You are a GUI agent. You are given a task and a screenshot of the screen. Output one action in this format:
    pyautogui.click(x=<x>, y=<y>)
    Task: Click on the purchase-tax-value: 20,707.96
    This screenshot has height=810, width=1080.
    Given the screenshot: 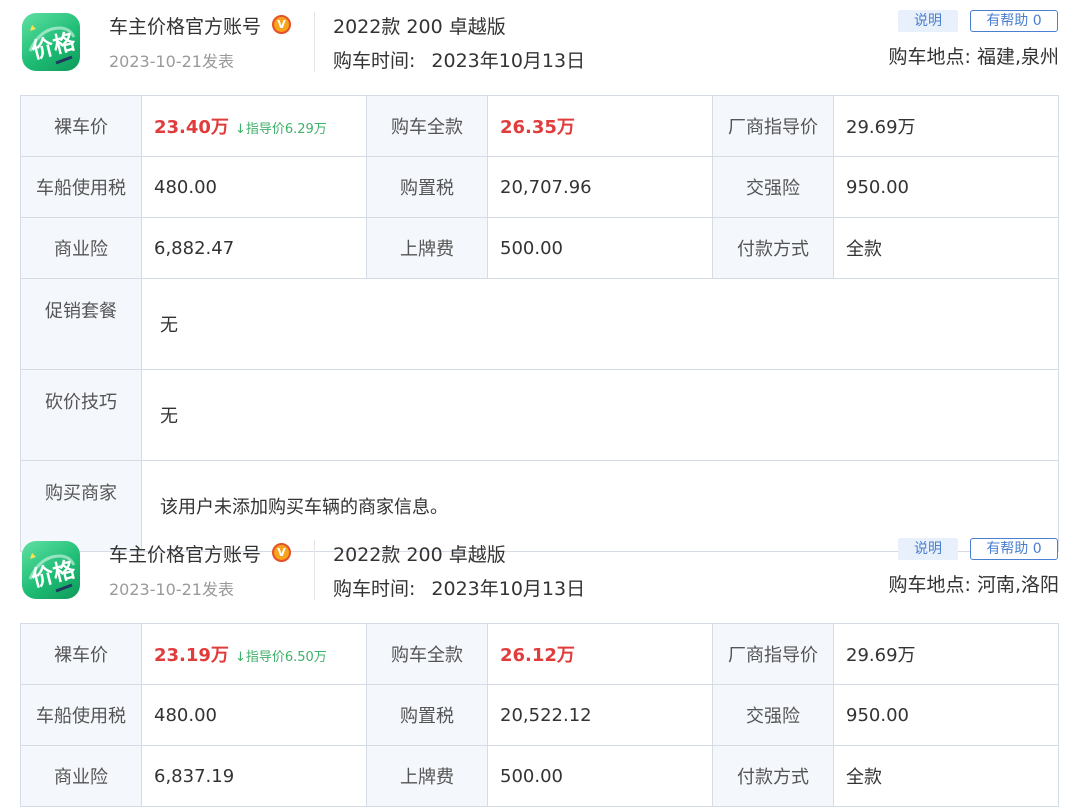 What is the action you would take?
    pyautogui.click(x=600, y=187)
    